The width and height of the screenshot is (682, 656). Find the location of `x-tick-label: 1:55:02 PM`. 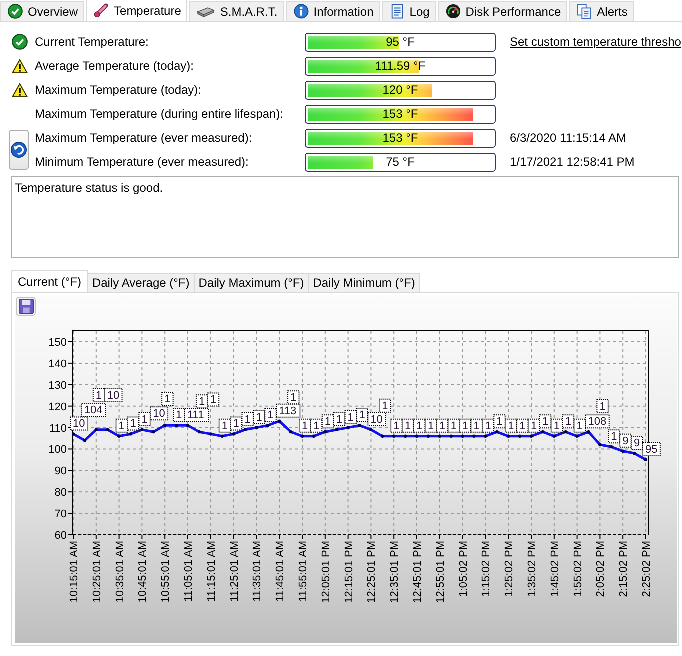

x-tick-label: 1:55:02 PM is located at coordinates (578, 569).